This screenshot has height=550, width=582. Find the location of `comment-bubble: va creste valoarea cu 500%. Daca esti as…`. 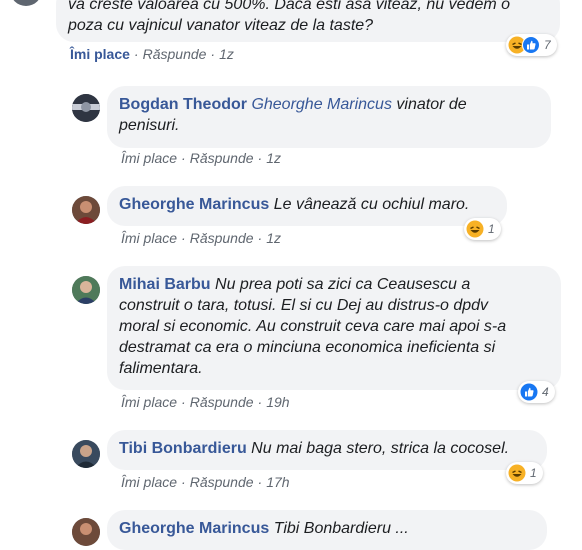

comment-bubble: va creste valoarea cu 500%. Daca esti as… is located at coordinates (308, 21).